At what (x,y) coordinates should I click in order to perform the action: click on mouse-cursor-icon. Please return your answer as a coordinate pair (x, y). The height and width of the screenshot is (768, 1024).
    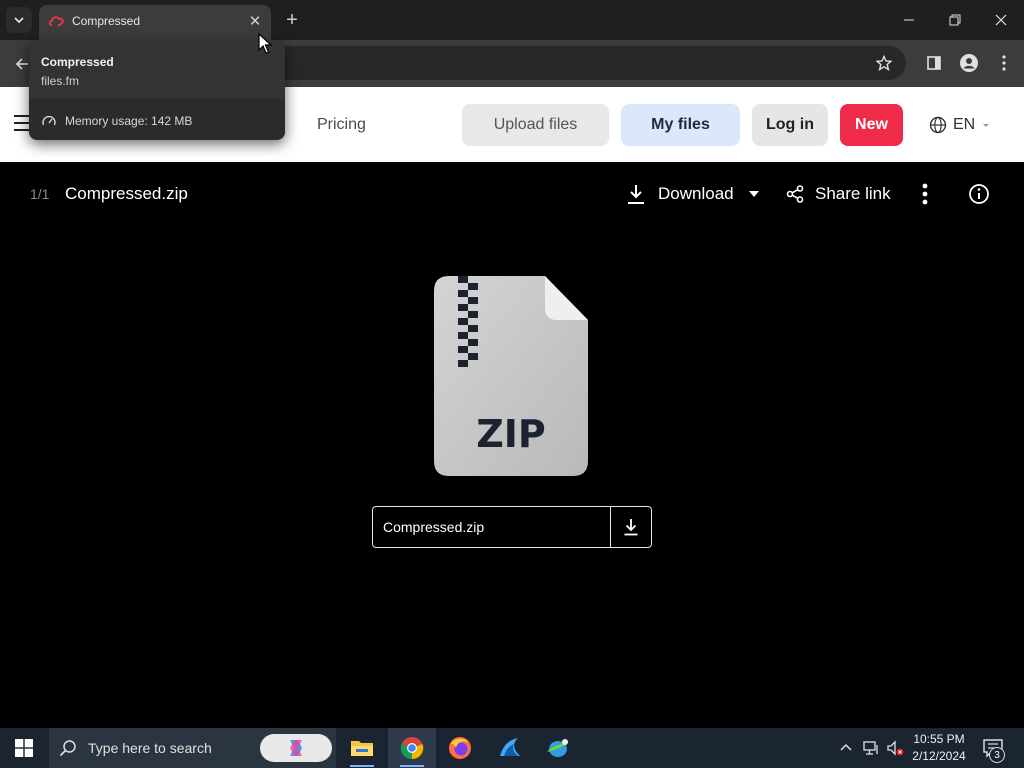
    Looking at the image, I should click on (265, 43).